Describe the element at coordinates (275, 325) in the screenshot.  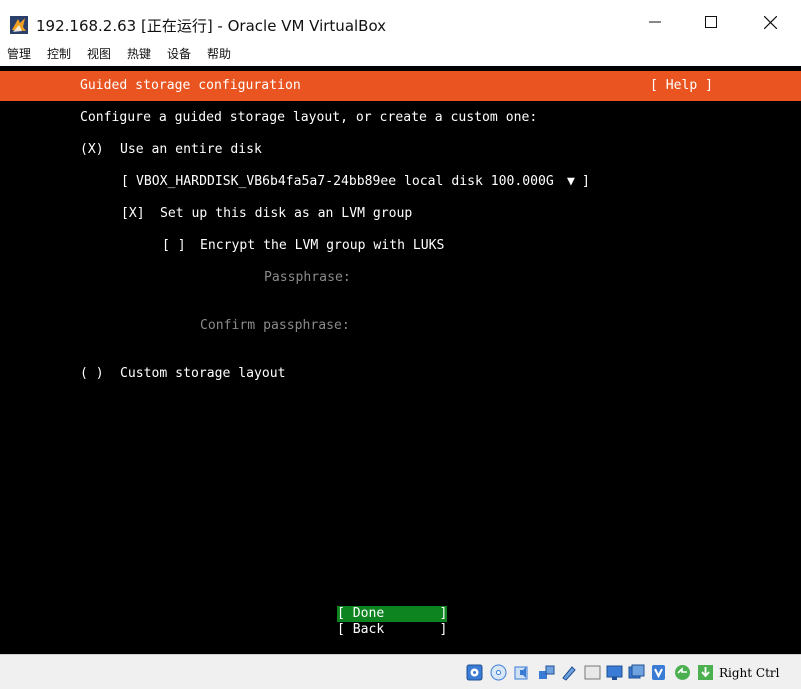
I see `confirm-passphrase-label: Confirm passphrase:` at that location.